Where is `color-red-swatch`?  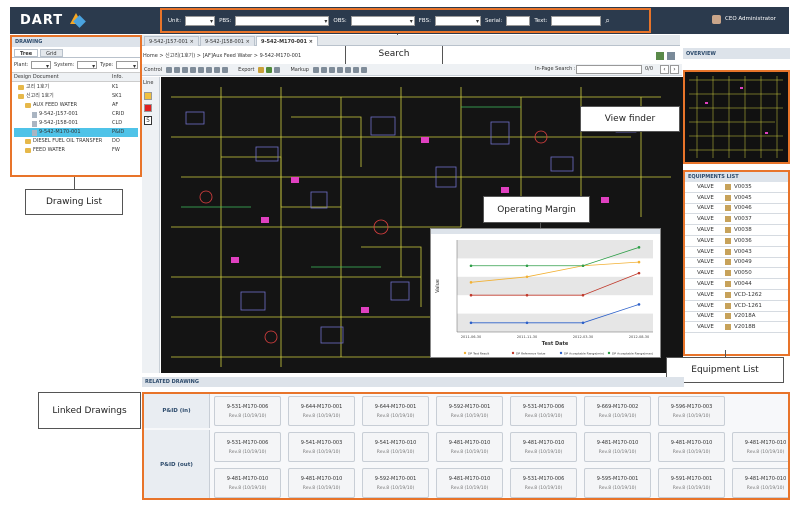
color-red-swatch is located at coordinates (148, 108).